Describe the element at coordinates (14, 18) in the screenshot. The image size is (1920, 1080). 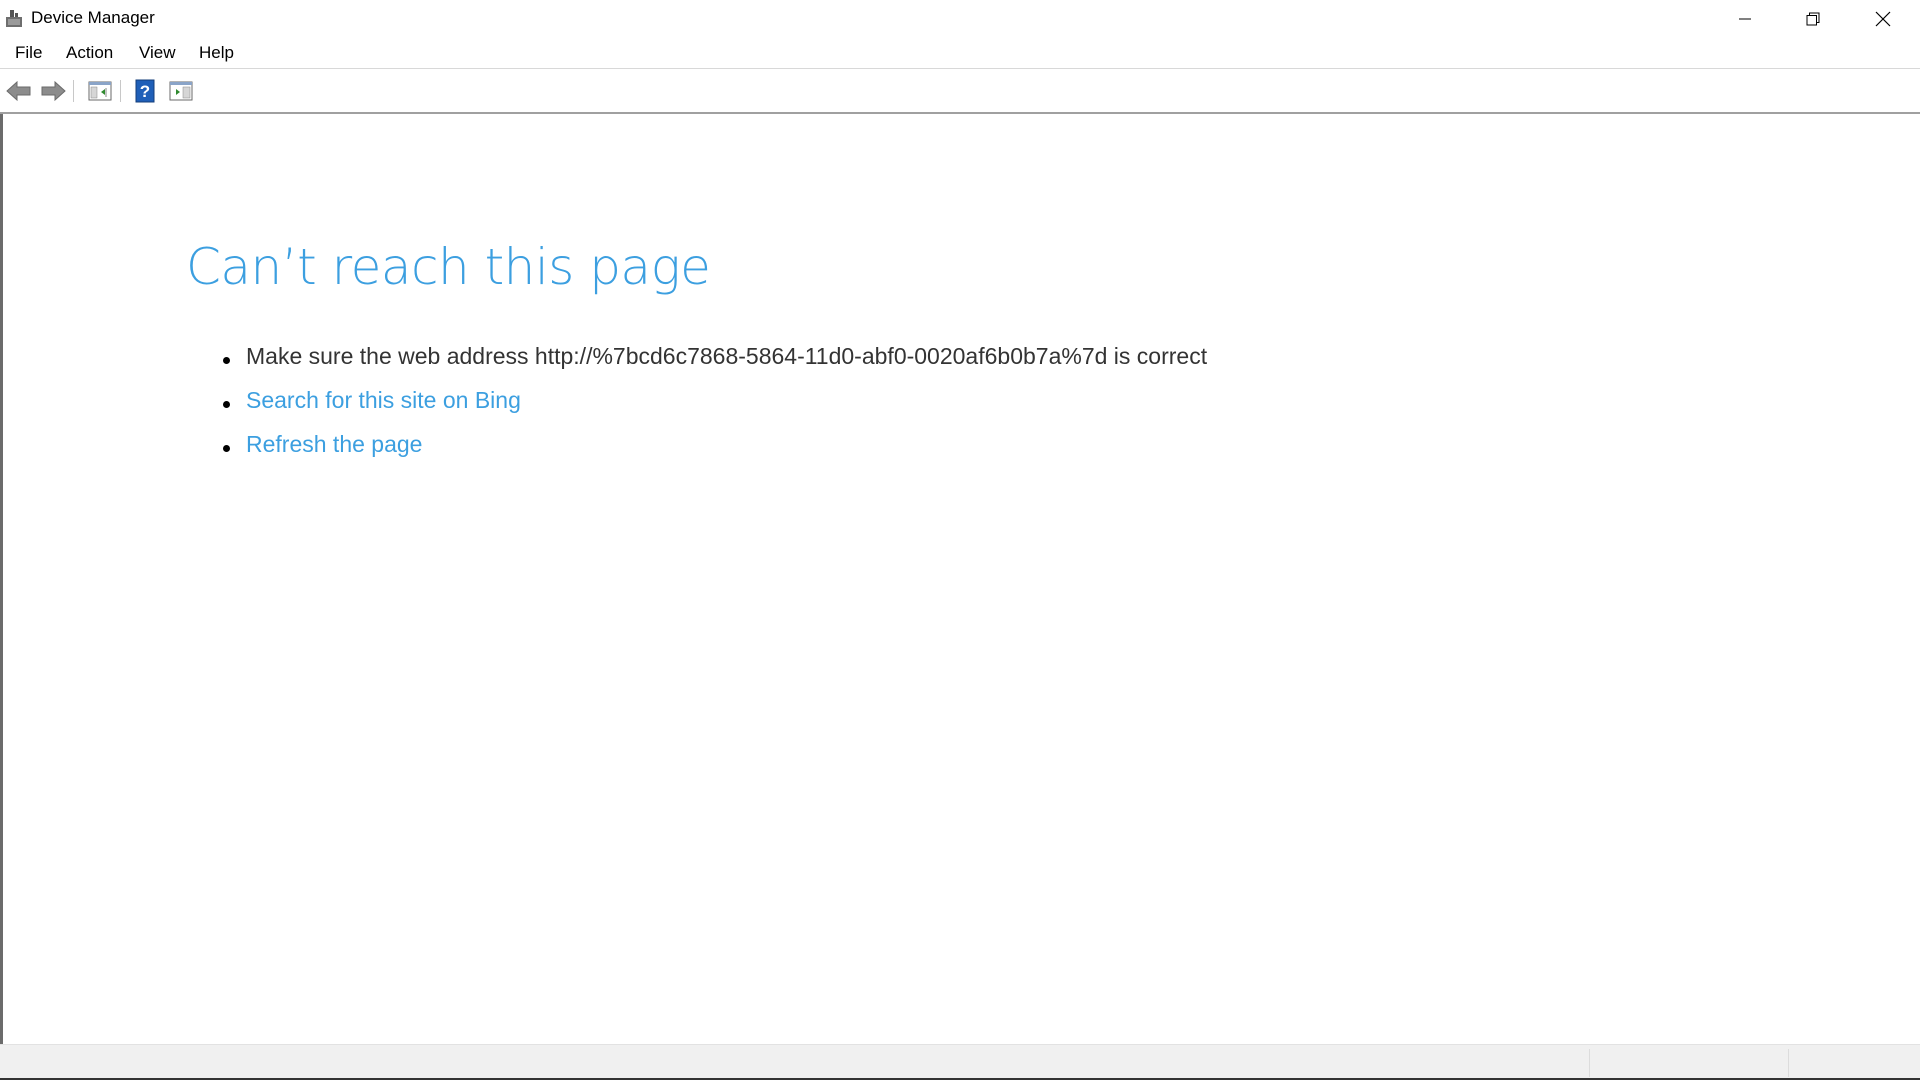
I see `device-manager-app-icon` at that location.